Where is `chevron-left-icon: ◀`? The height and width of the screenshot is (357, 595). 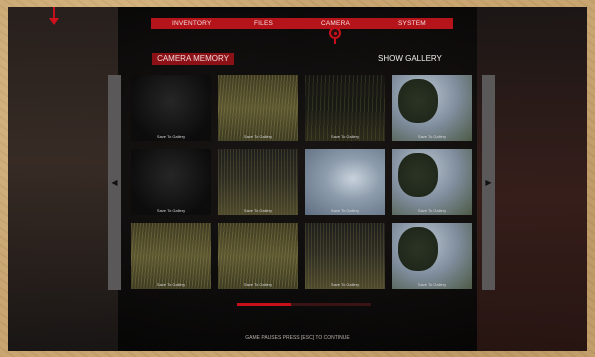
chevron-left-icon: ◀ is located at coordinates (114, 182).